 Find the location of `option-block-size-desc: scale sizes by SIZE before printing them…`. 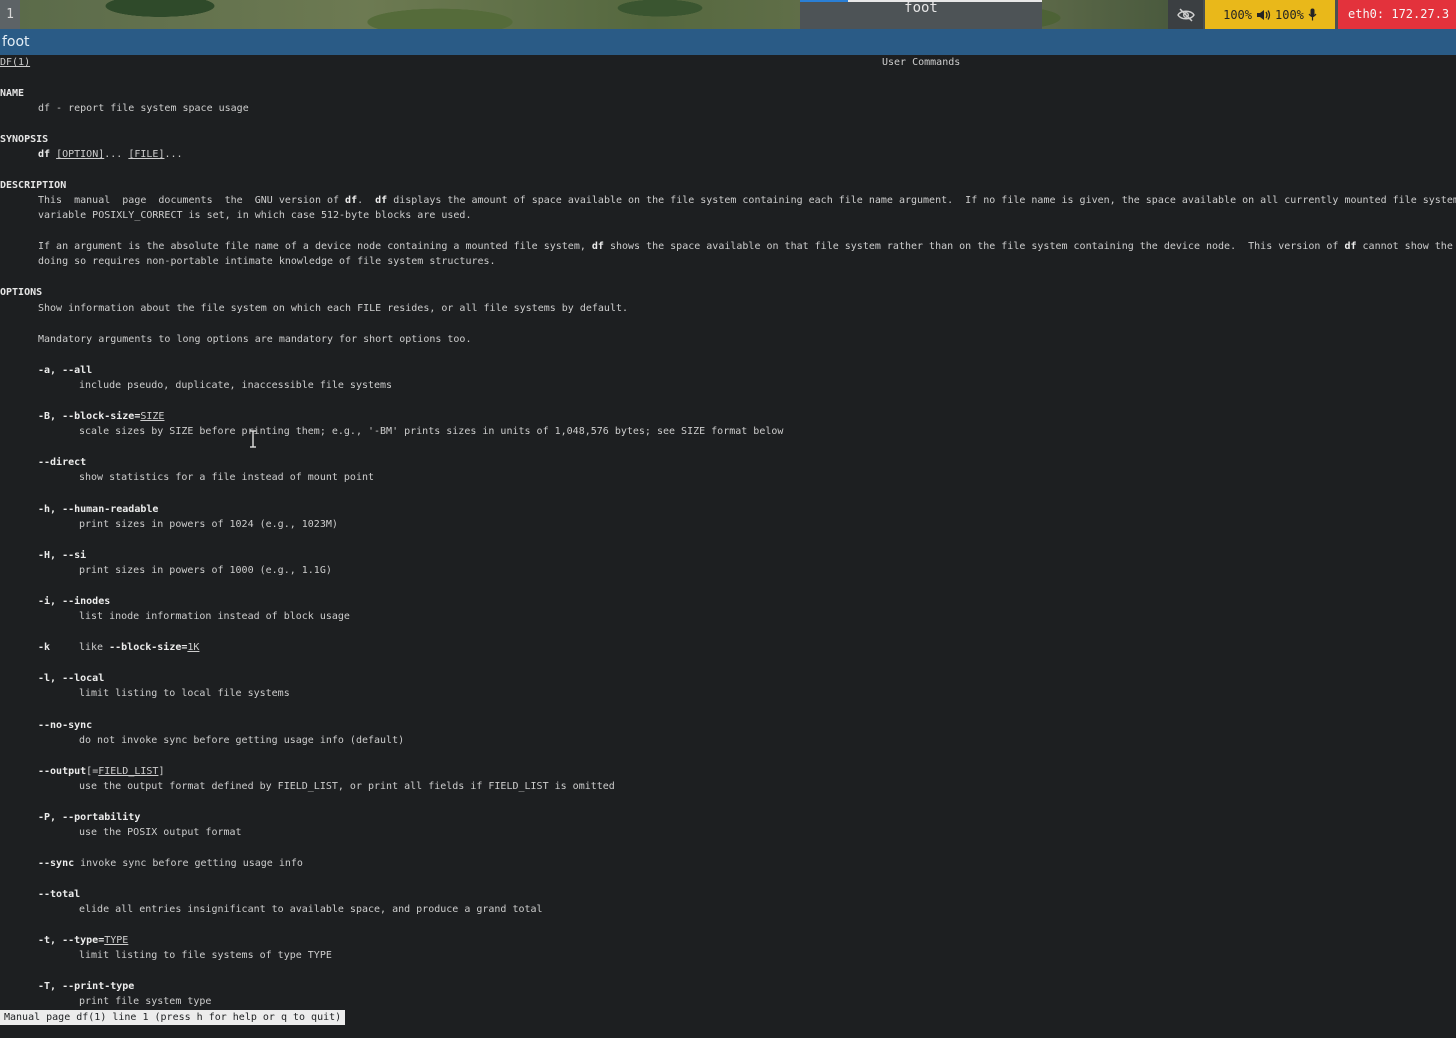

option-block-size-desc: scale sizes by SIZE before printing them… is located at coordinates (431, 431).